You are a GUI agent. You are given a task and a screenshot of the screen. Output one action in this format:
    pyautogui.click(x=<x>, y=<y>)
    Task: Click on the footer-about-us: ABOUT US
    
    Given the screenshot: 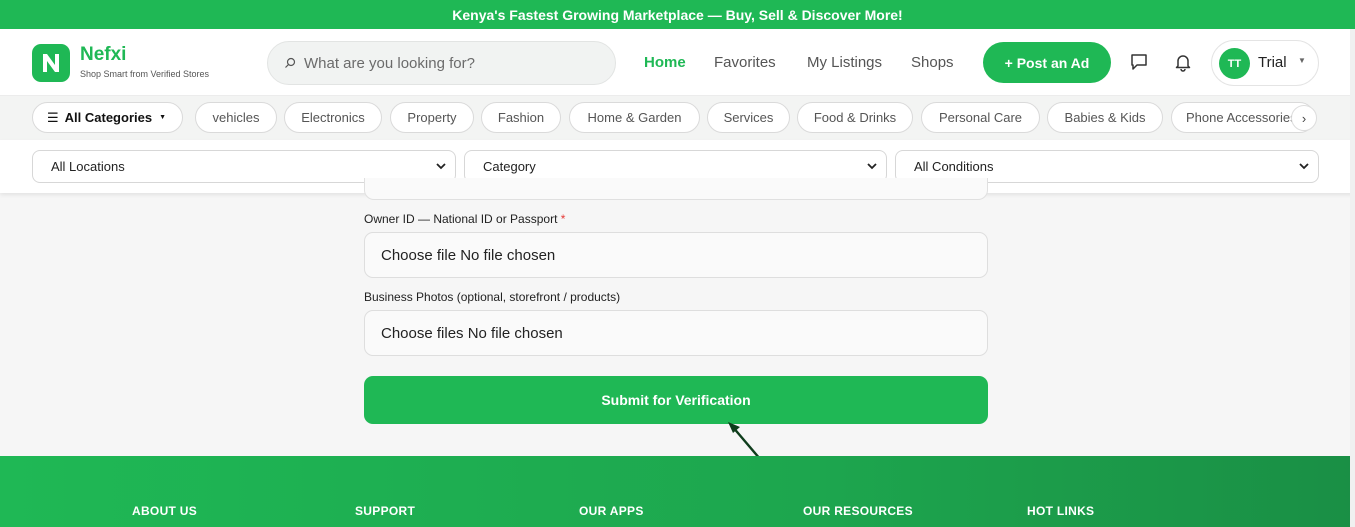 What is the action you would take?
    pyautogui.click(x=165, y=511)
    